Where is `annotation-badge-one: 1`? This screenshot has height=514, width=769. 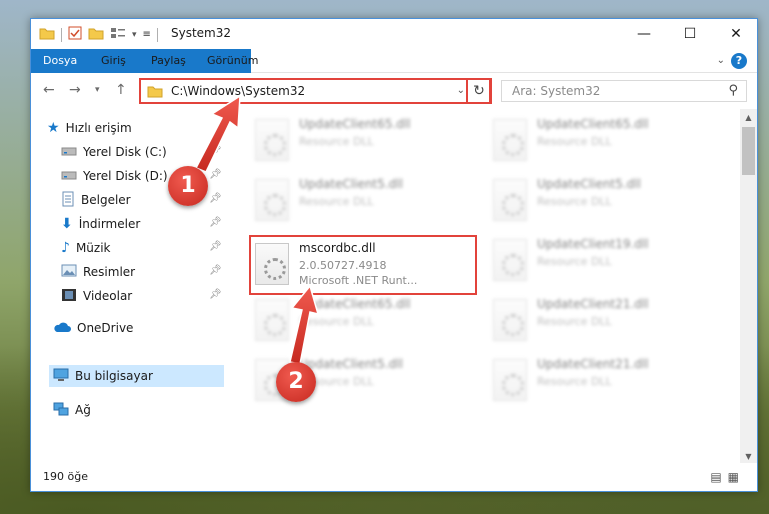
annotation-badge-one: 1 is located at coordinates (188, 186).